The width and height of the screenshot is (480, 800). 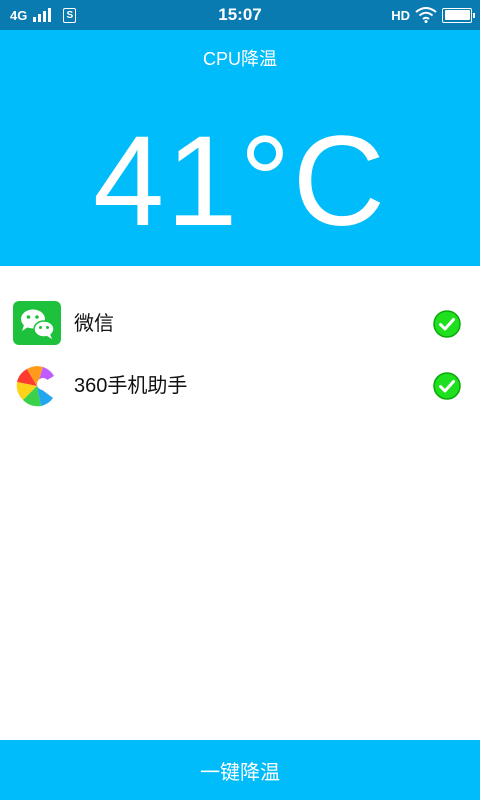 I want to click on battery-icon, so click(x=458, y=15).